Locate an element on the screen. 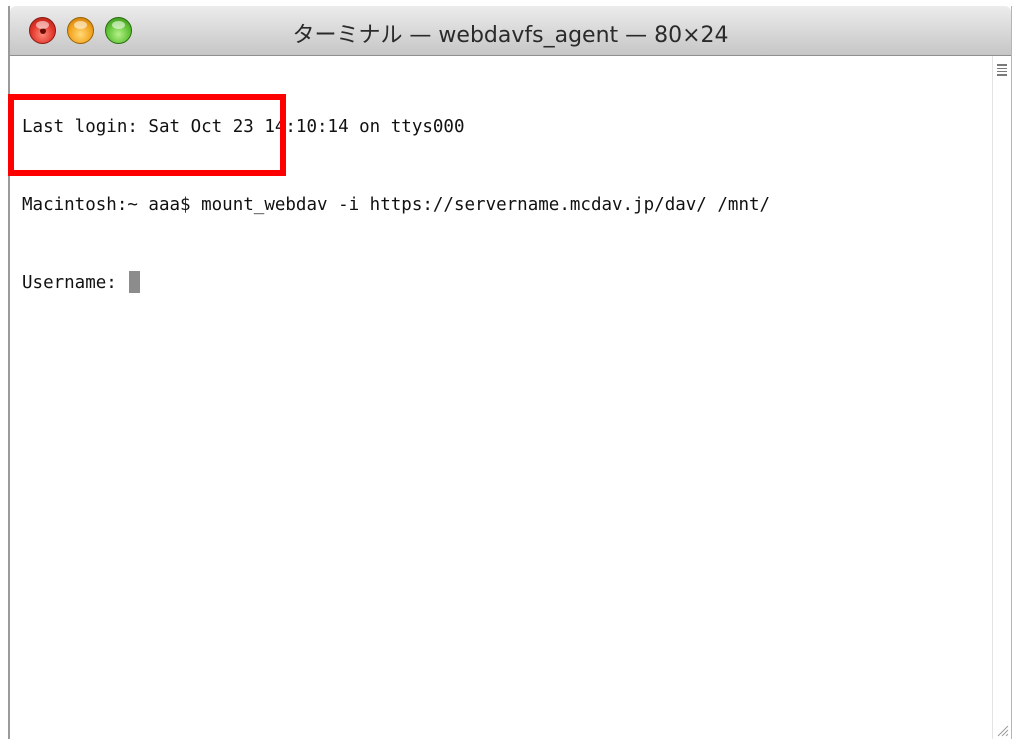  title-bar: ターミナル — webdavfs_agent — 80×24 is located at coordinates (510, 31).